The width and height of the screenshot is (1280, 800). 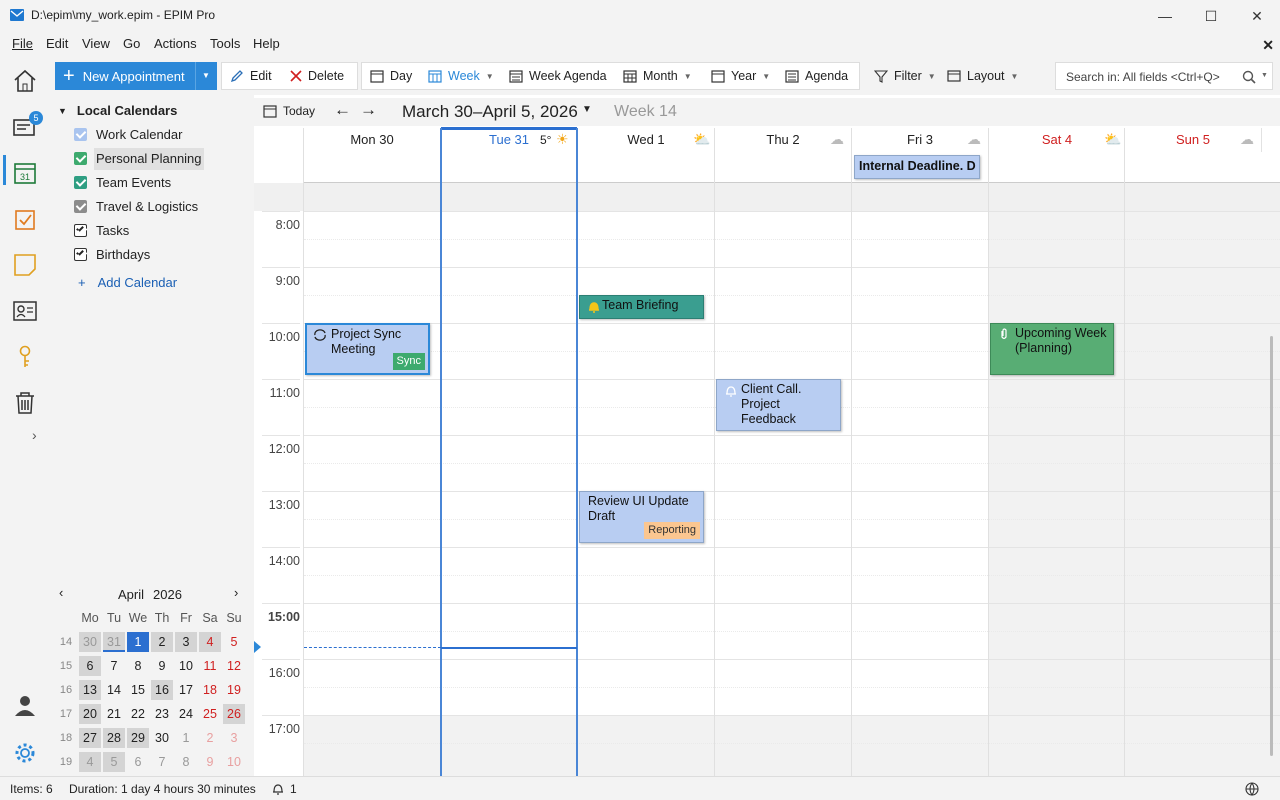 What do you see at coordinates (138, 714) in the screenshot?
I see `mini-day-cell: 22` at bounding box center [138, 714].